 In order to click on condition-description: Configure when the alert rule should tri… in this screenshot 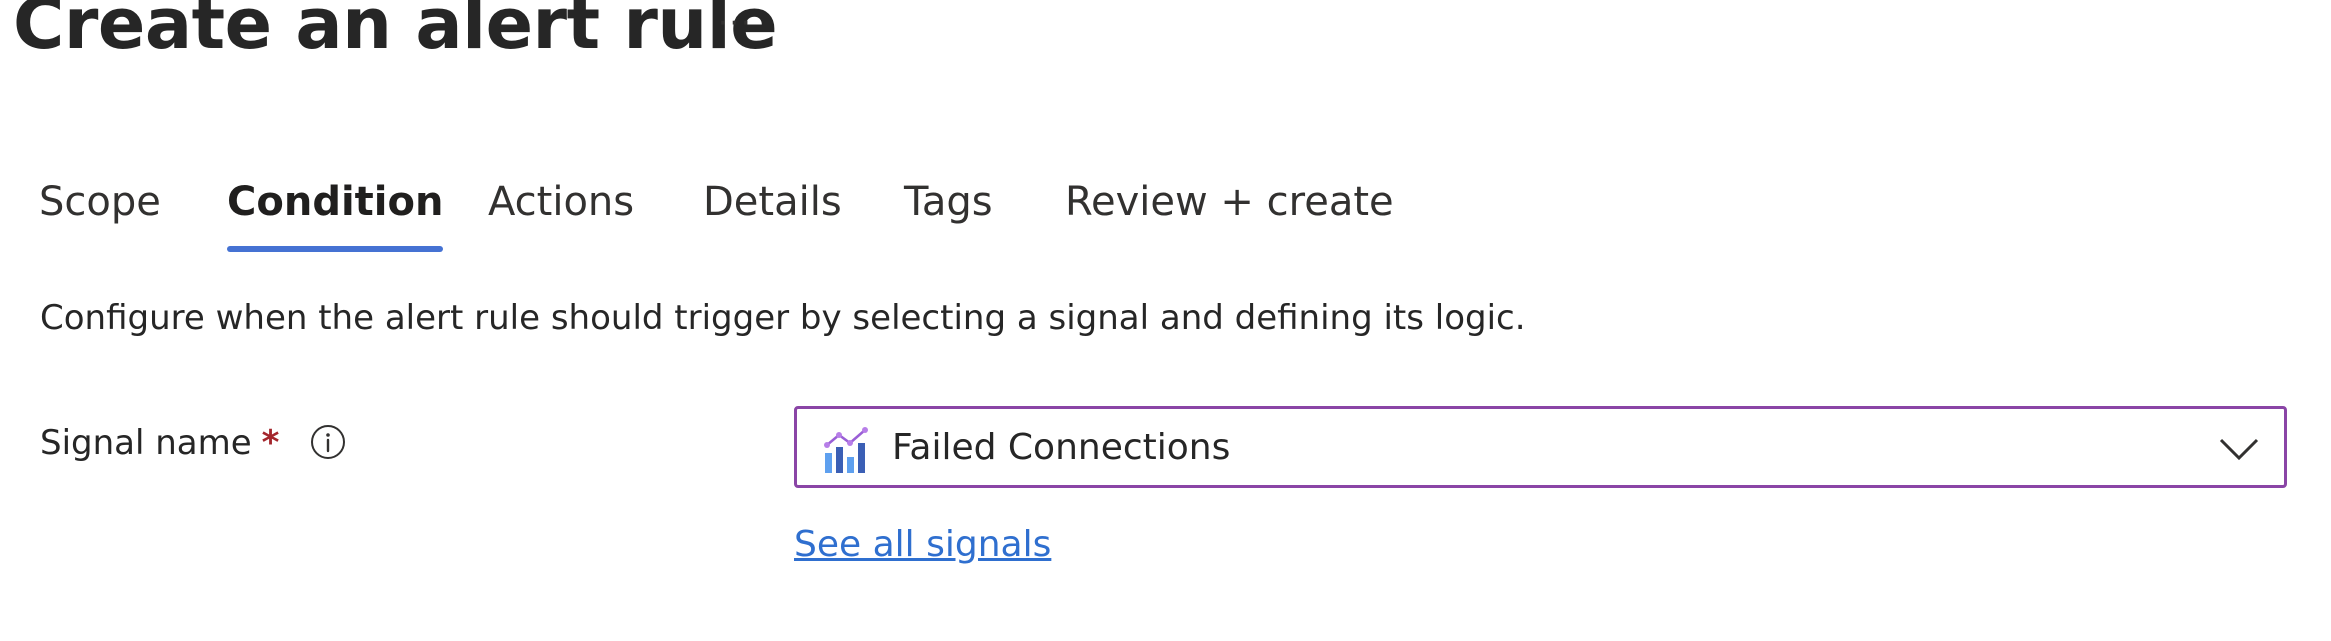, I will do `click(783, 318)`.